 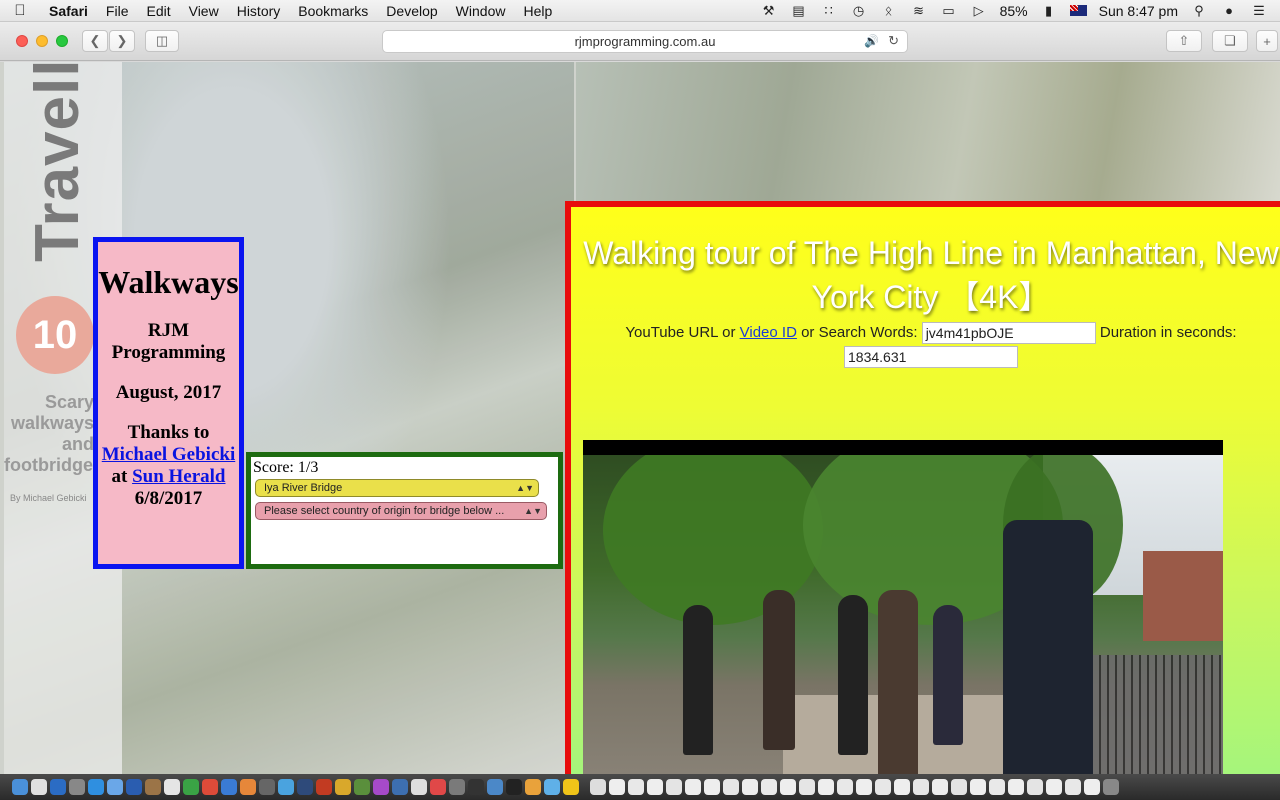 What do you see at coordinates (411, 11) in the screenshot?
I see `menu-develop: Develop` at bounding box center [411, 11].